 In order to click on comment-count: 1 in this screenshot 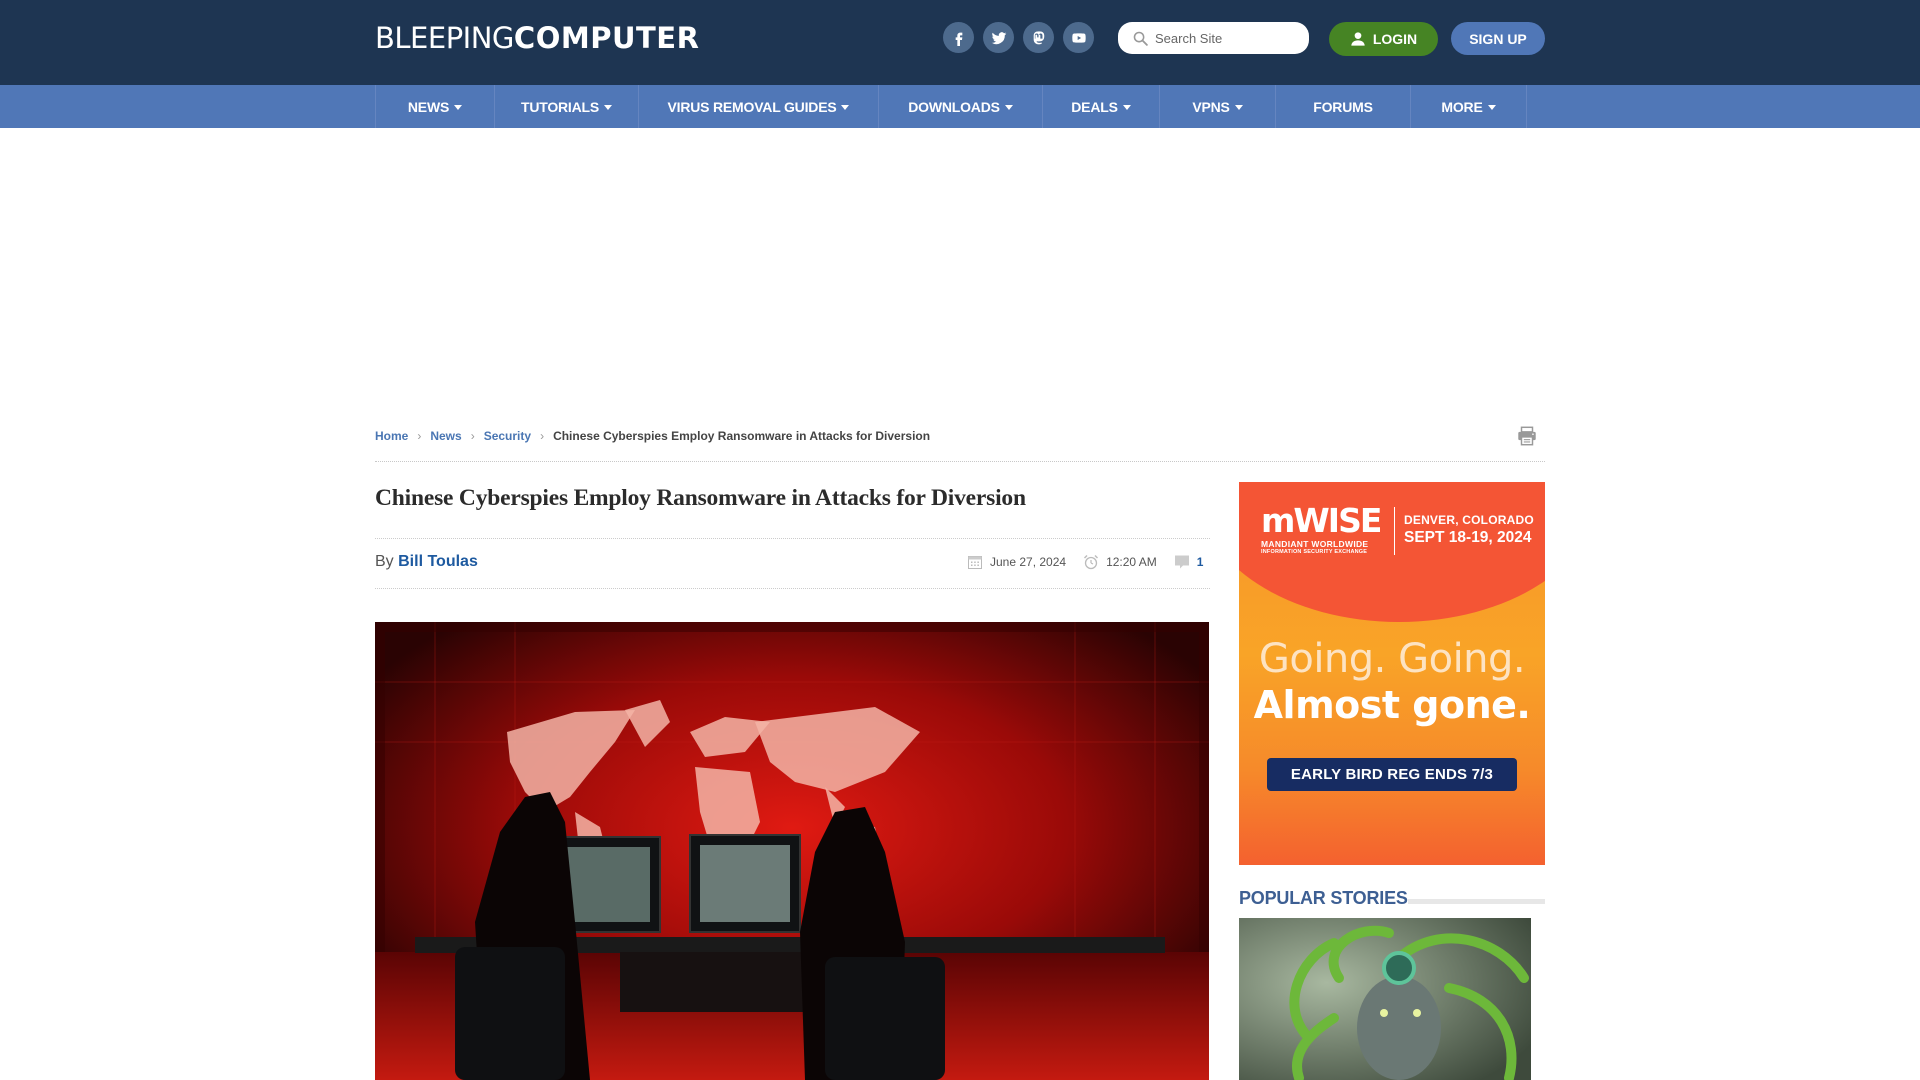, I will do `click(1200, 562)`.